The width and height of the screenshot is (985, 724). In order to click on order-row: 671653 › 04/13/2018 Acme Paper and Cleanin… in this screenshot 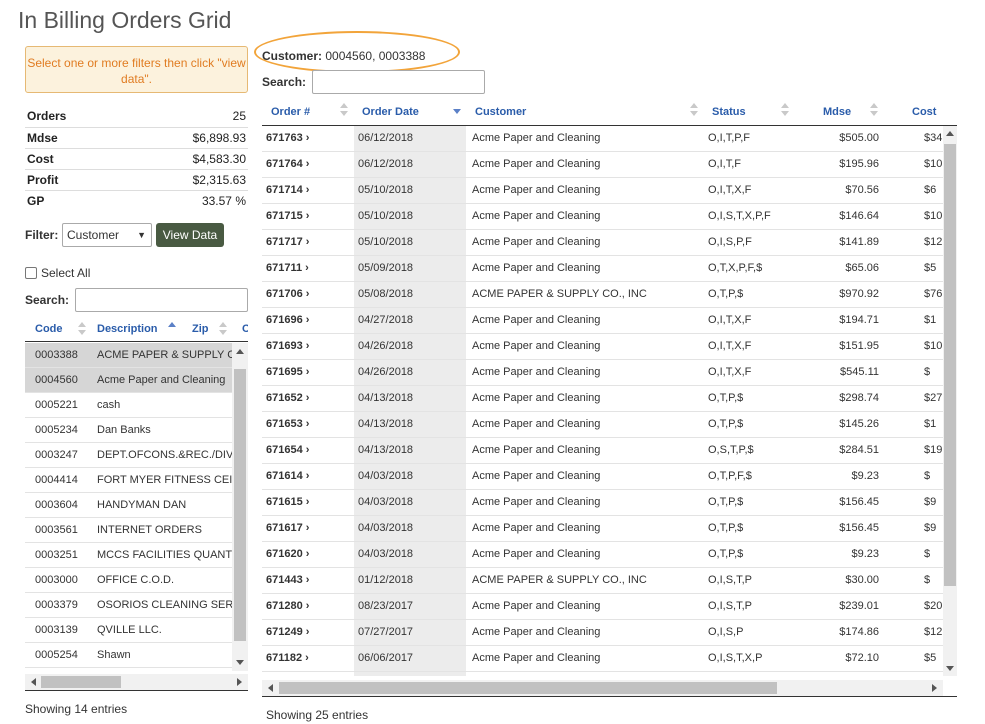, I will do `click(602, 425)`.